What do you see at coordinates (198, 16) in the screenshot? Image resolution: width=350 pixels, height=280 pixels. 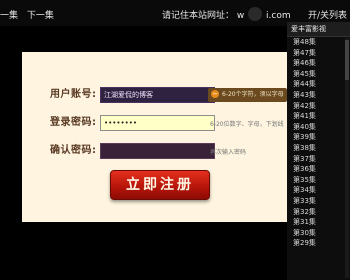 I see `notice-prefix: 请记住本站网址：` at bounding box center [198, 16].